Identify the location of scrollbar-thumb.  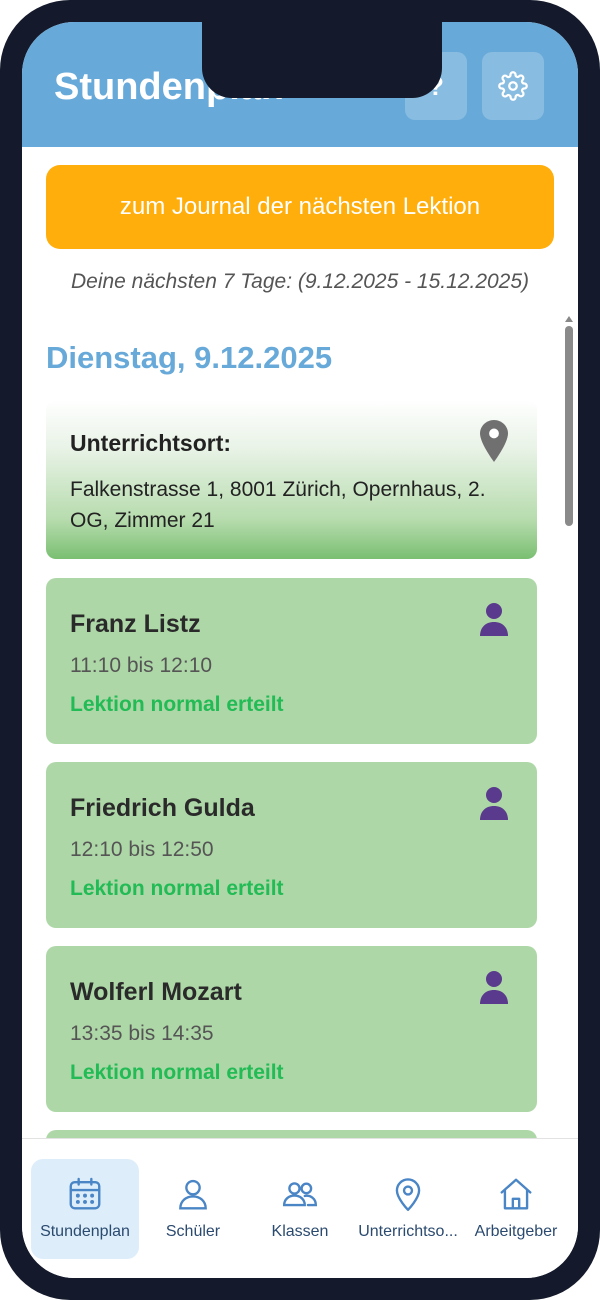
(569, 426).